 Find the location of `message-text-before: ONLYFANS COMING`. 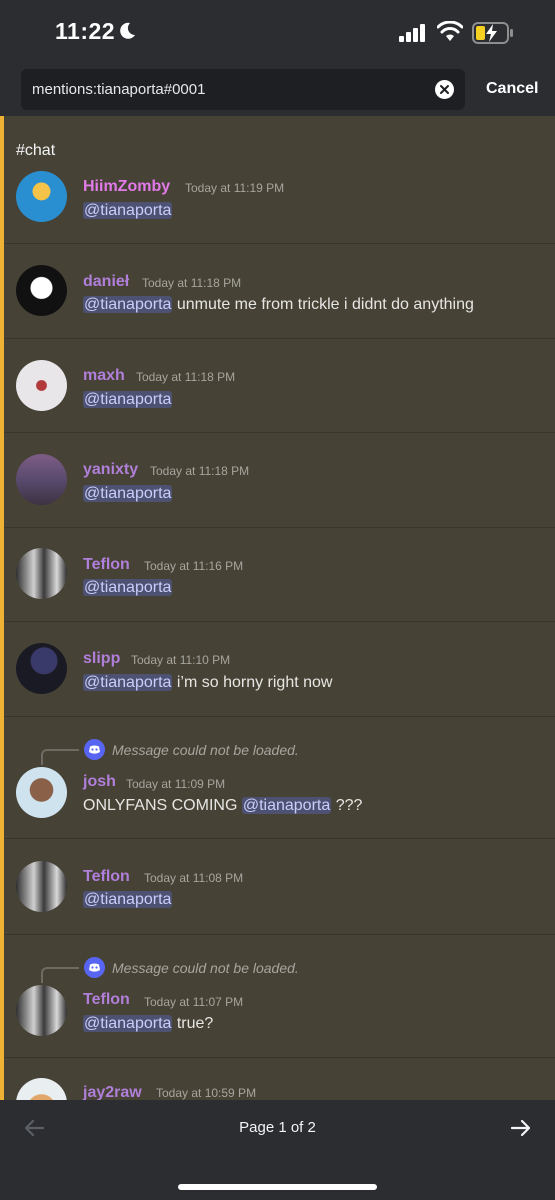

message-text-before: ONLYFANS COMING is located at coordinates (162, 805).